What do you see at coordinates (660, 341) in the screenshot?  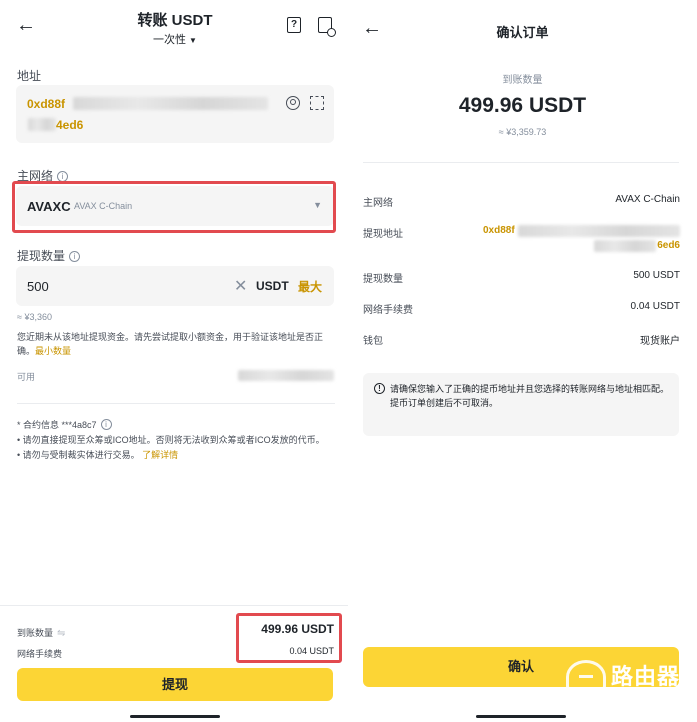 I see `wallet-value: 现货账户` at bounding box center [660, 341].